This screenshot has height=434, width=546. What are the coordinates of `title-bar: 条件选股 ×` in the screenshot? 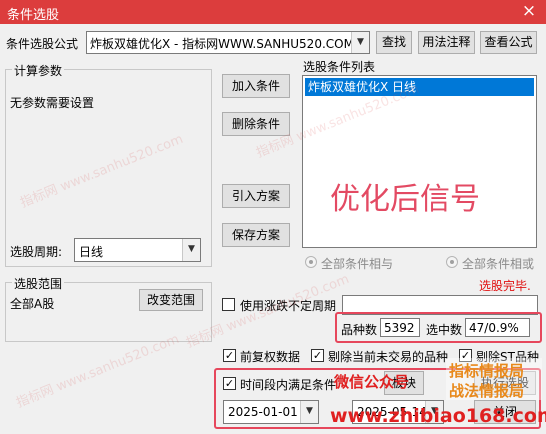 It's located at (273, 12).